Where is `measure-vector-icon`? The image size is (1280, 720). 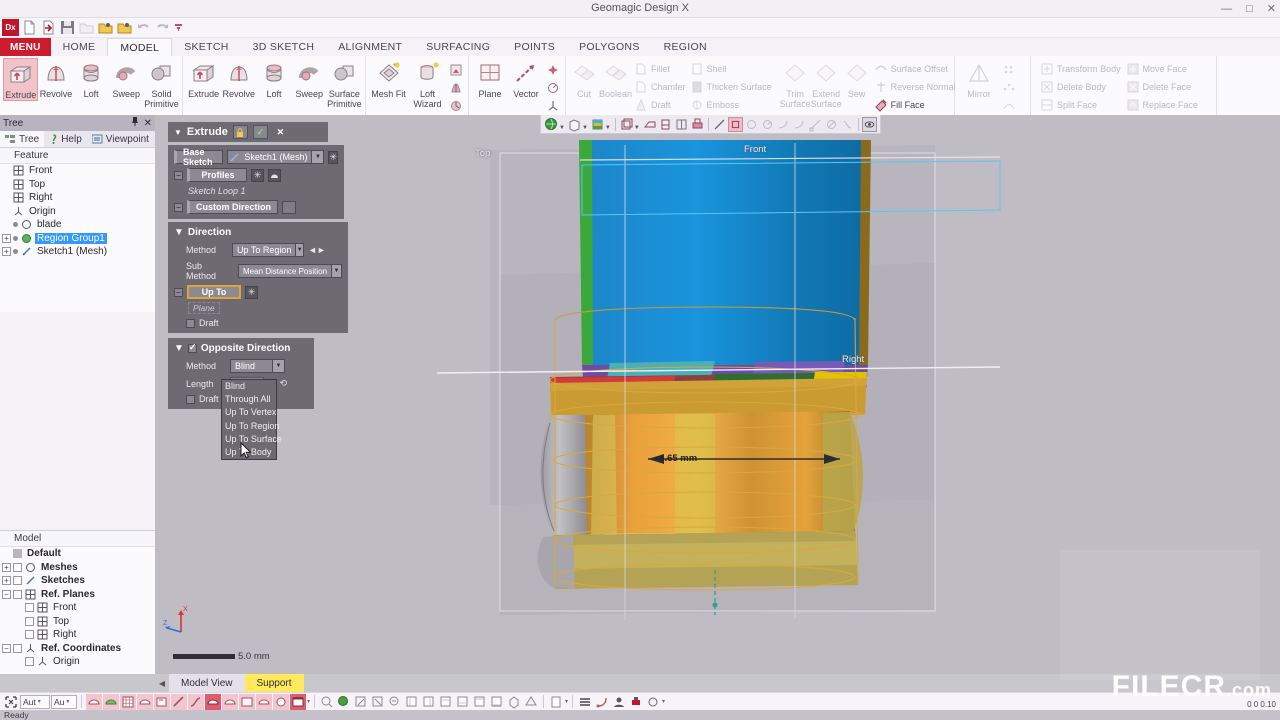
measure-vector-icon is located at coordinates (815, 124).